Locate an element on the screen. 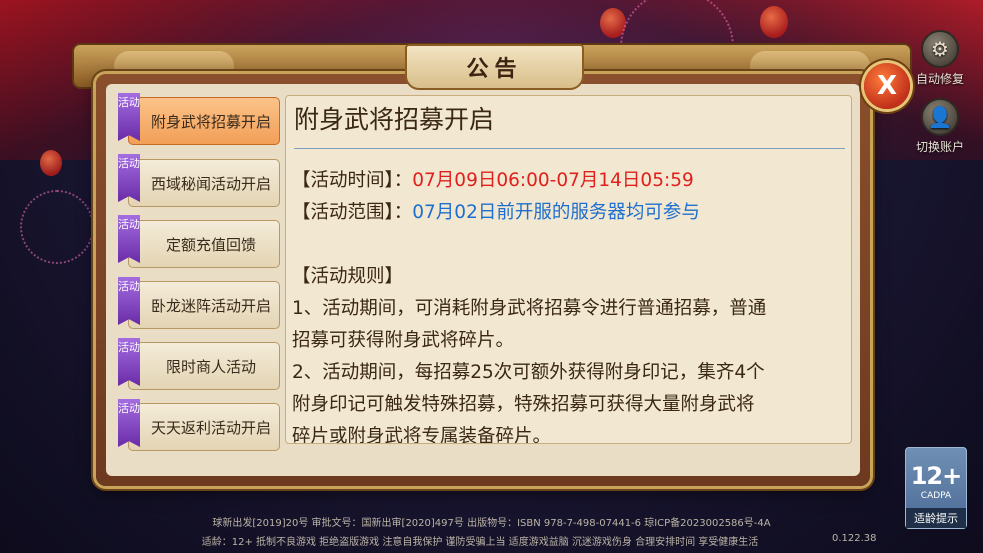 This screenshot has width=983, height=553. activity-range-row: 【活动范围】：07月02日前开服的服务器均可参与 is located at coordinates (496, 211).